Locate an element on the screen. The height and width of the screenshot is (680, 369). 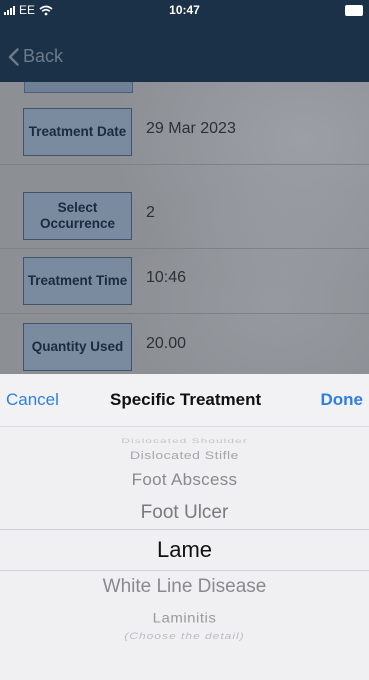
form-row-treatment-date: Treatment Date 29 Mar 2023 is located at coordinates (184, 131).